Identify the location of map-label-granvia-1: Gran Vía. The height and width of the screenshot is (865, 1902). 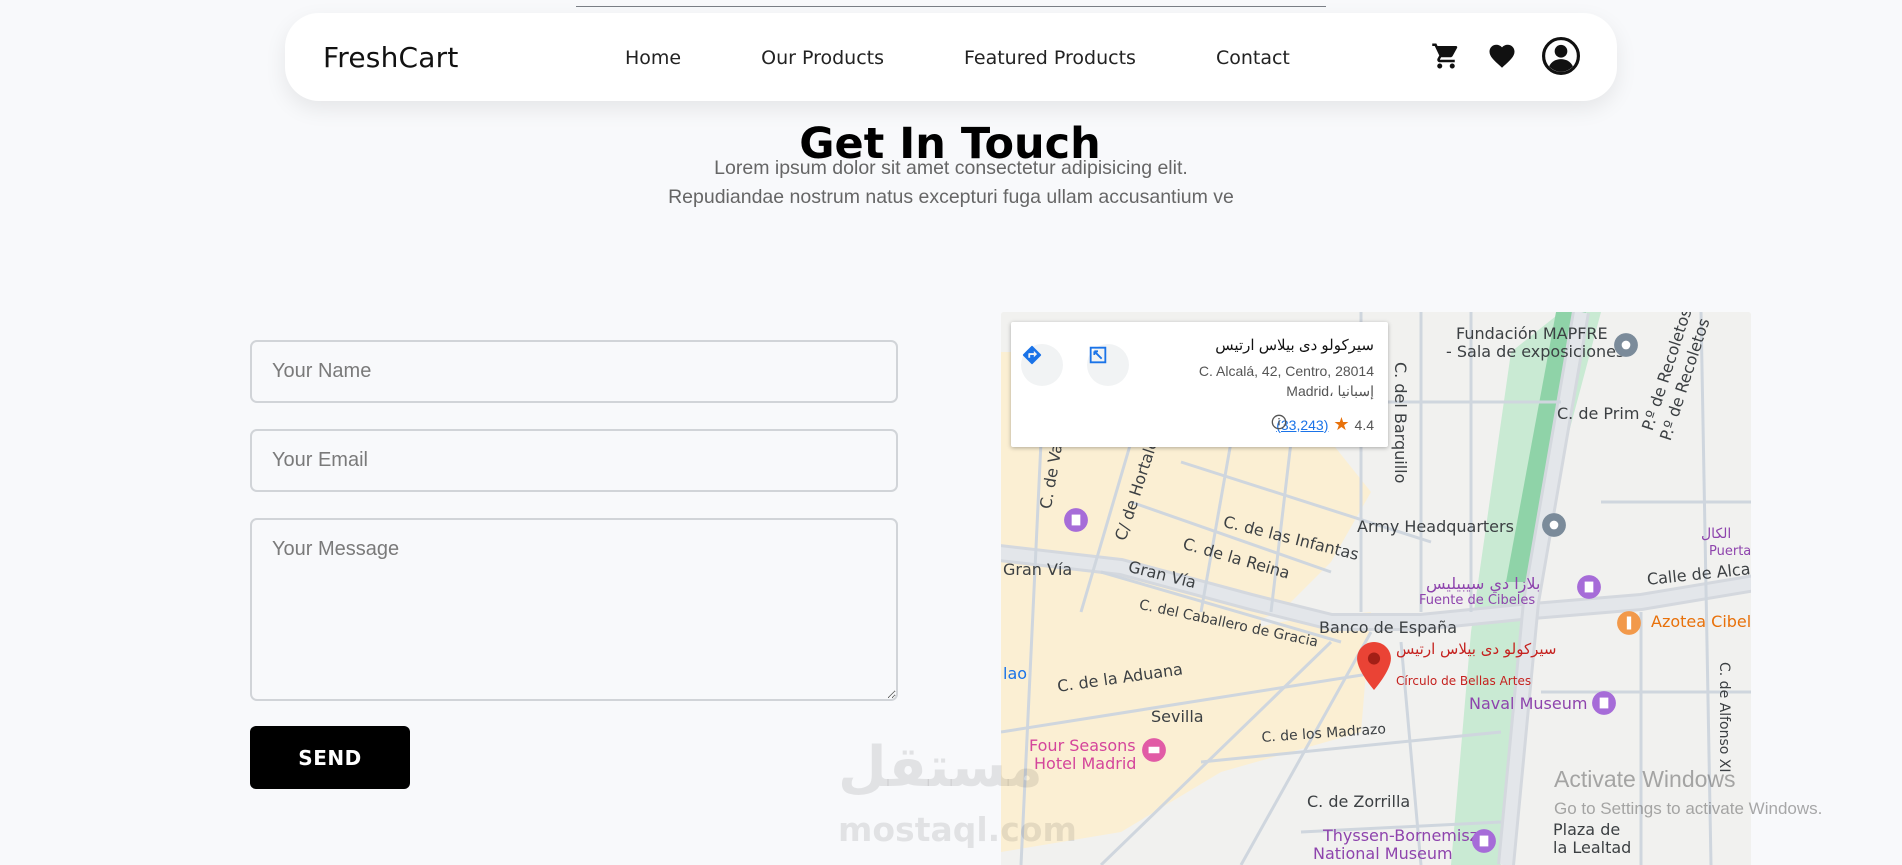
(1038, 569).